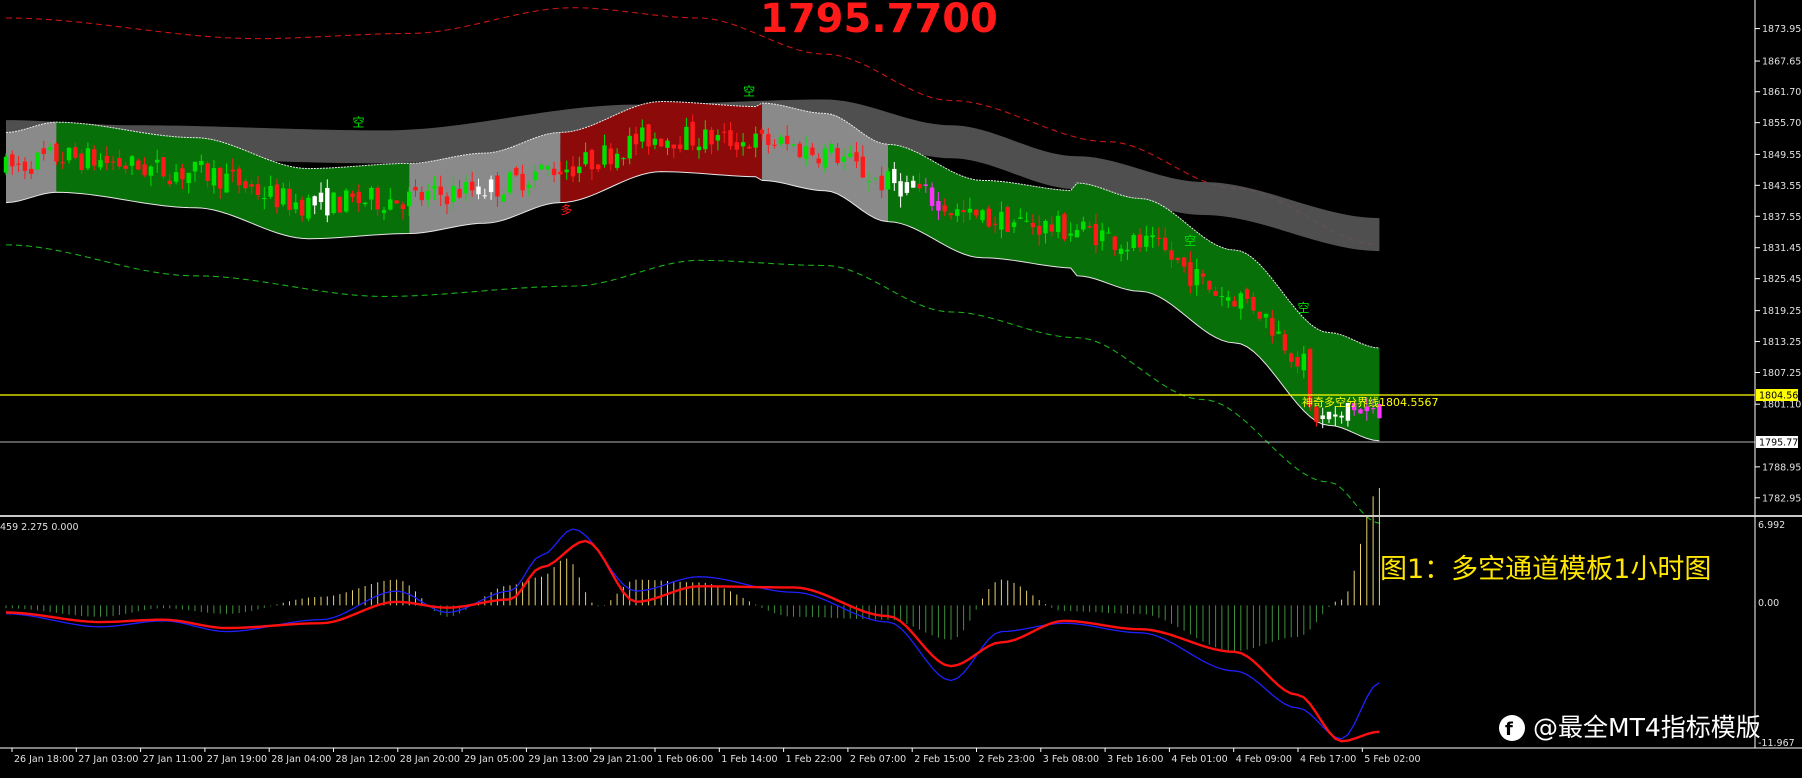  What do you see at coordinates (1264, 759) in the screenshot?
I see `x-tick-label: 4 Feb 09:00` at bounding box center [1264, 759].